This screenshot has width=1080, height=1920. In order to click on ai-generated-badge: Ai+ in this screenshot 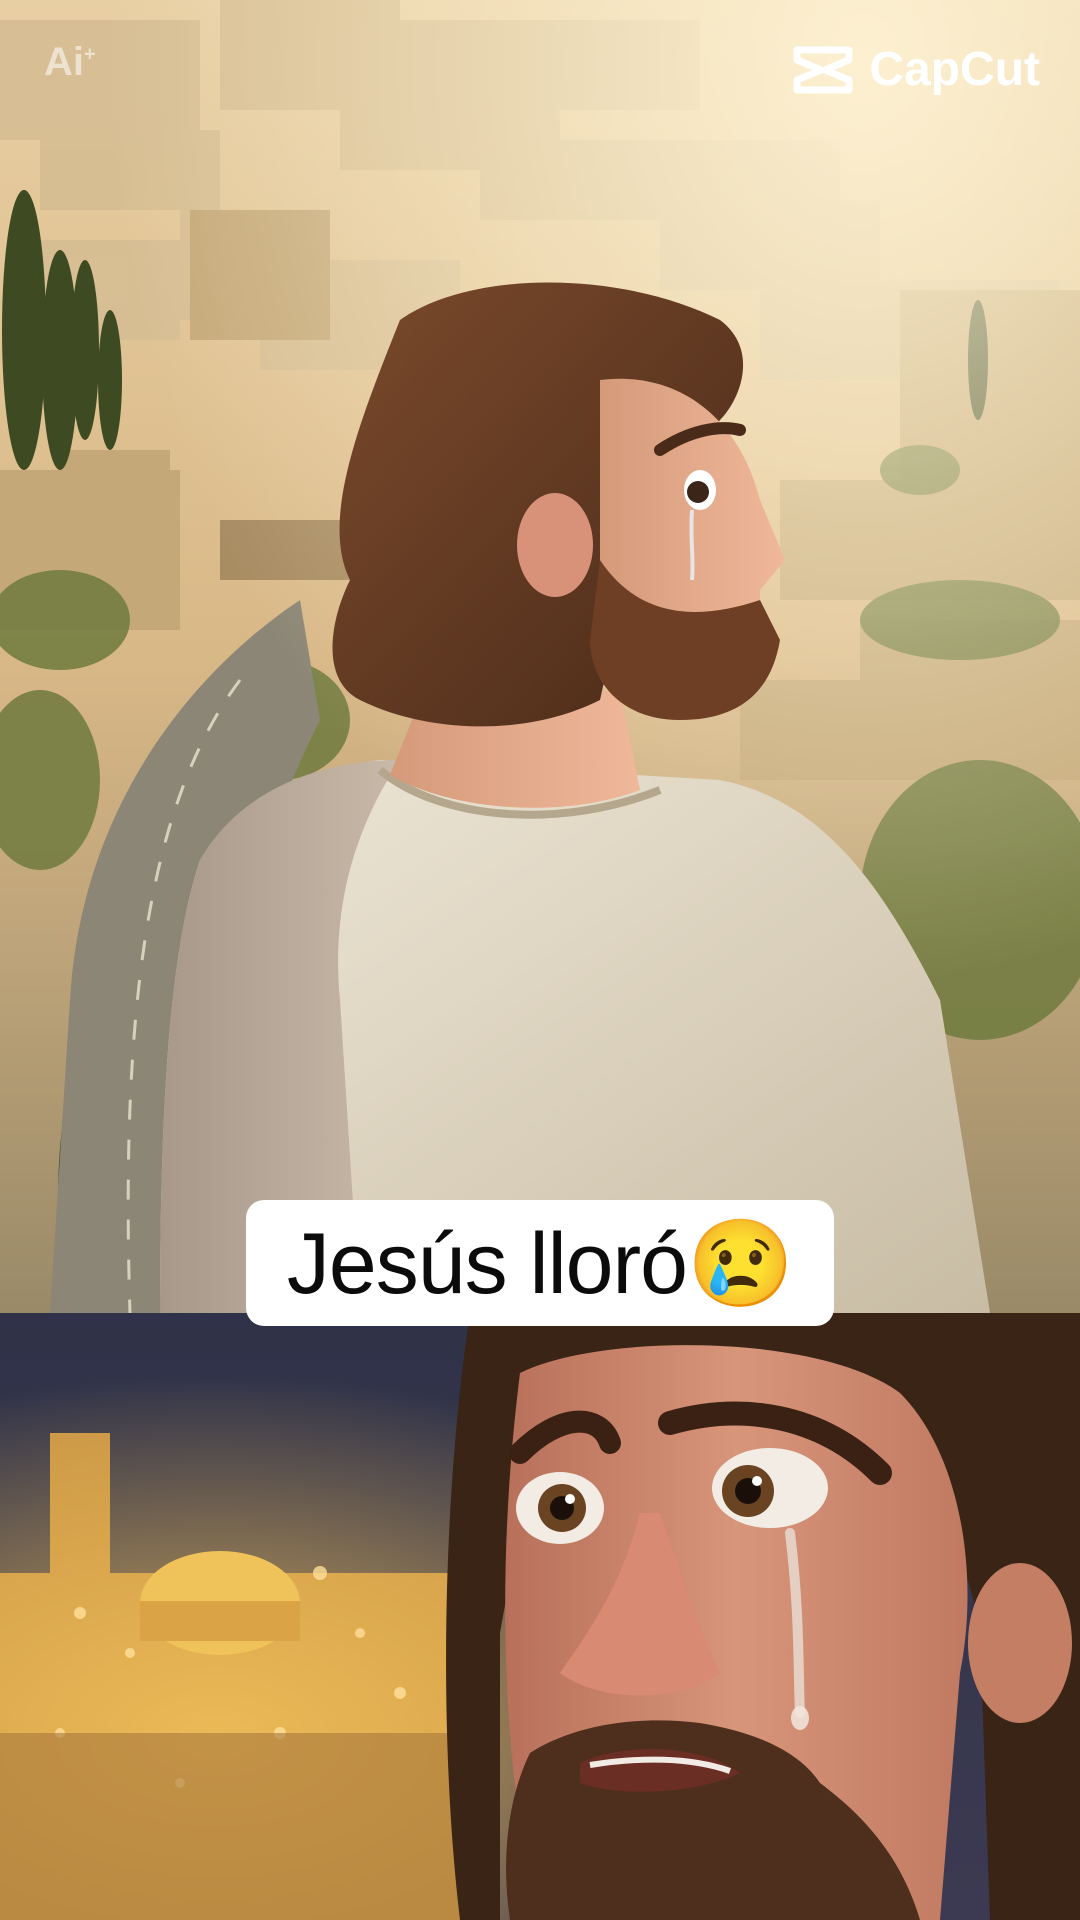, I will do `click(70, 62)`.